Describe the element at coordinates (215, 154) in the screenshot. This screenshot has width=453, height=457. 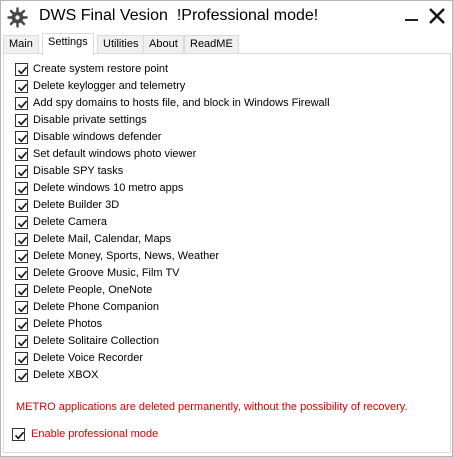
I see `settings-option-row: Set default windows photo viewer` at that location.